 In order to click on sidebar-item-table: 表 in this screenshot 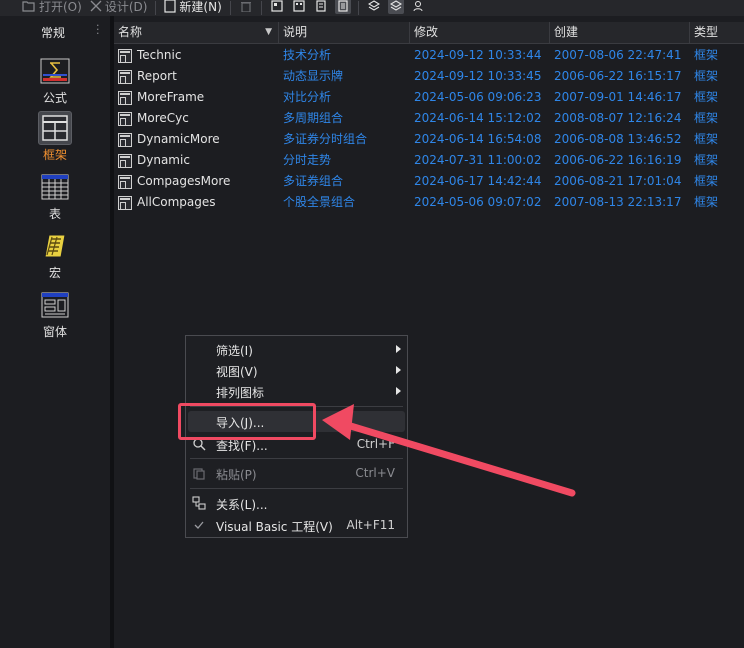, I will do `click(55, 197)`.